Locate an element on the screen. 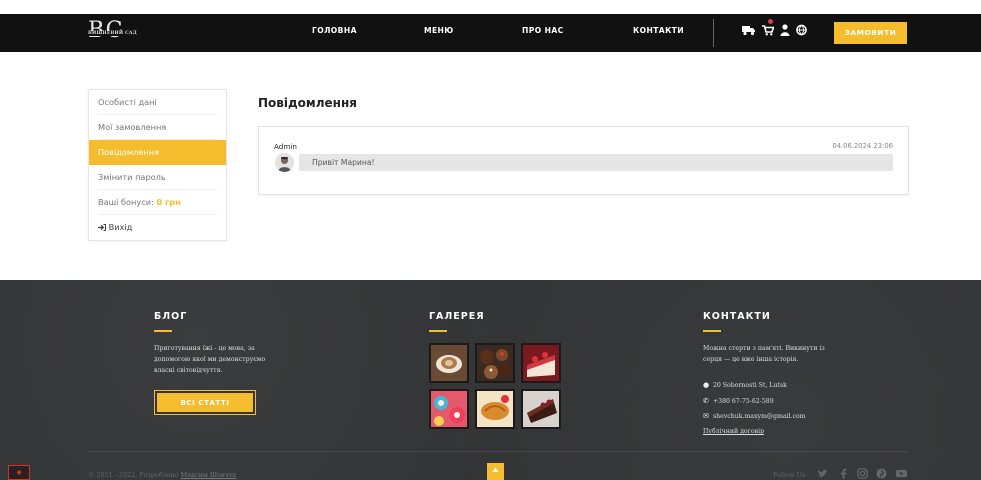  blog-text-line: Приготування їжі - це мова, за is located at coordinates (204, 348).